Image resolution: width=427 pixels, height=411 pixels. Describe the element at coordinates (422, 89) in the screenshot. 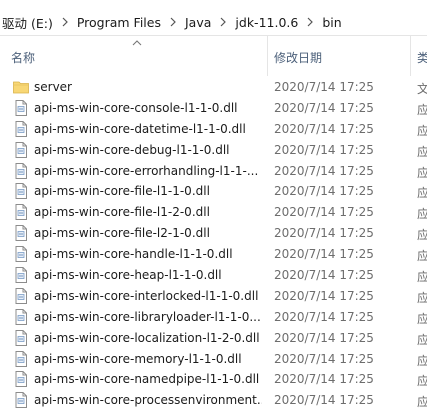

I see `file-type: 文` at that location.